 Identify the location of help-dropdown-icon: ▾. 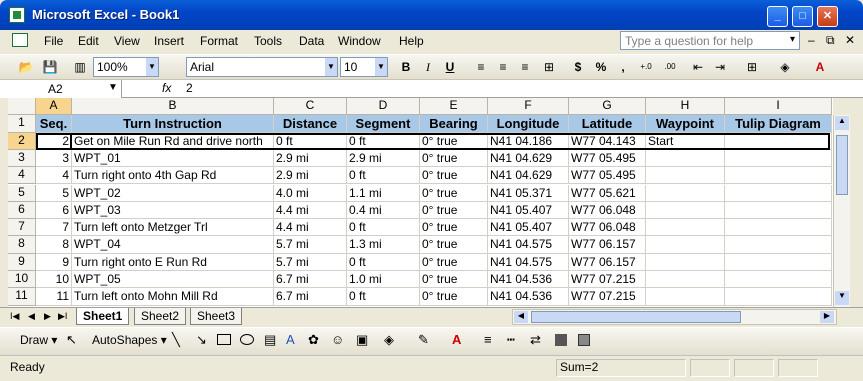
(792, 39).